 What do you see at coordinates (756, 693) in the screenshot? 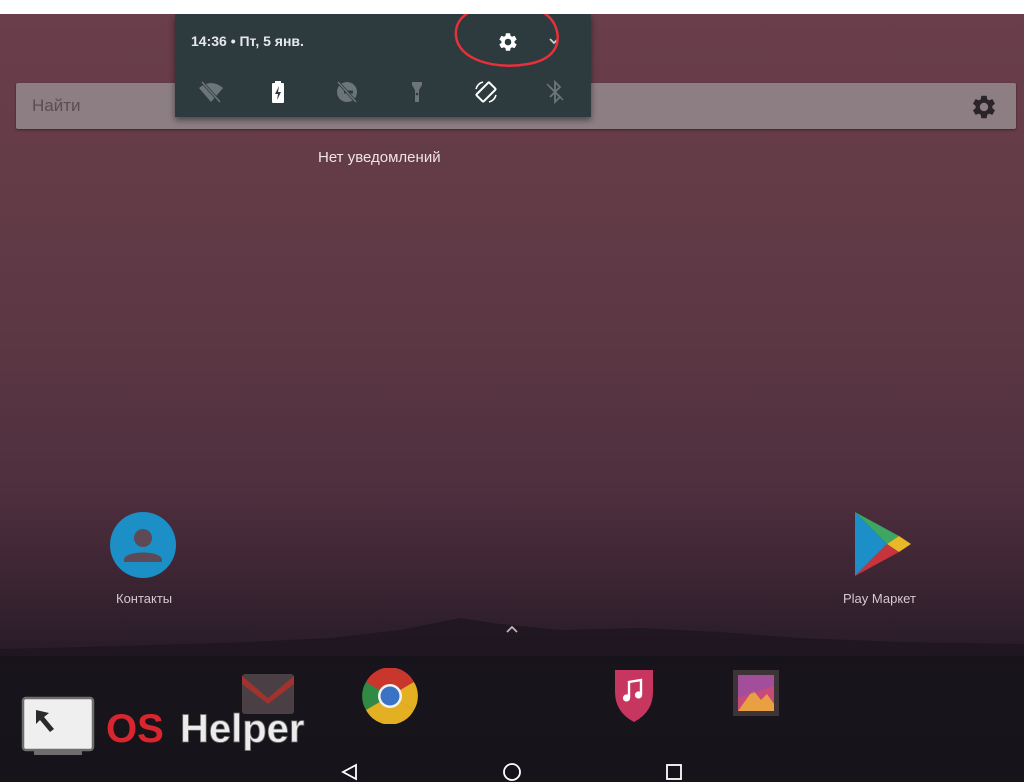
I see `gallery-icon` at bounding box center [756, 693].